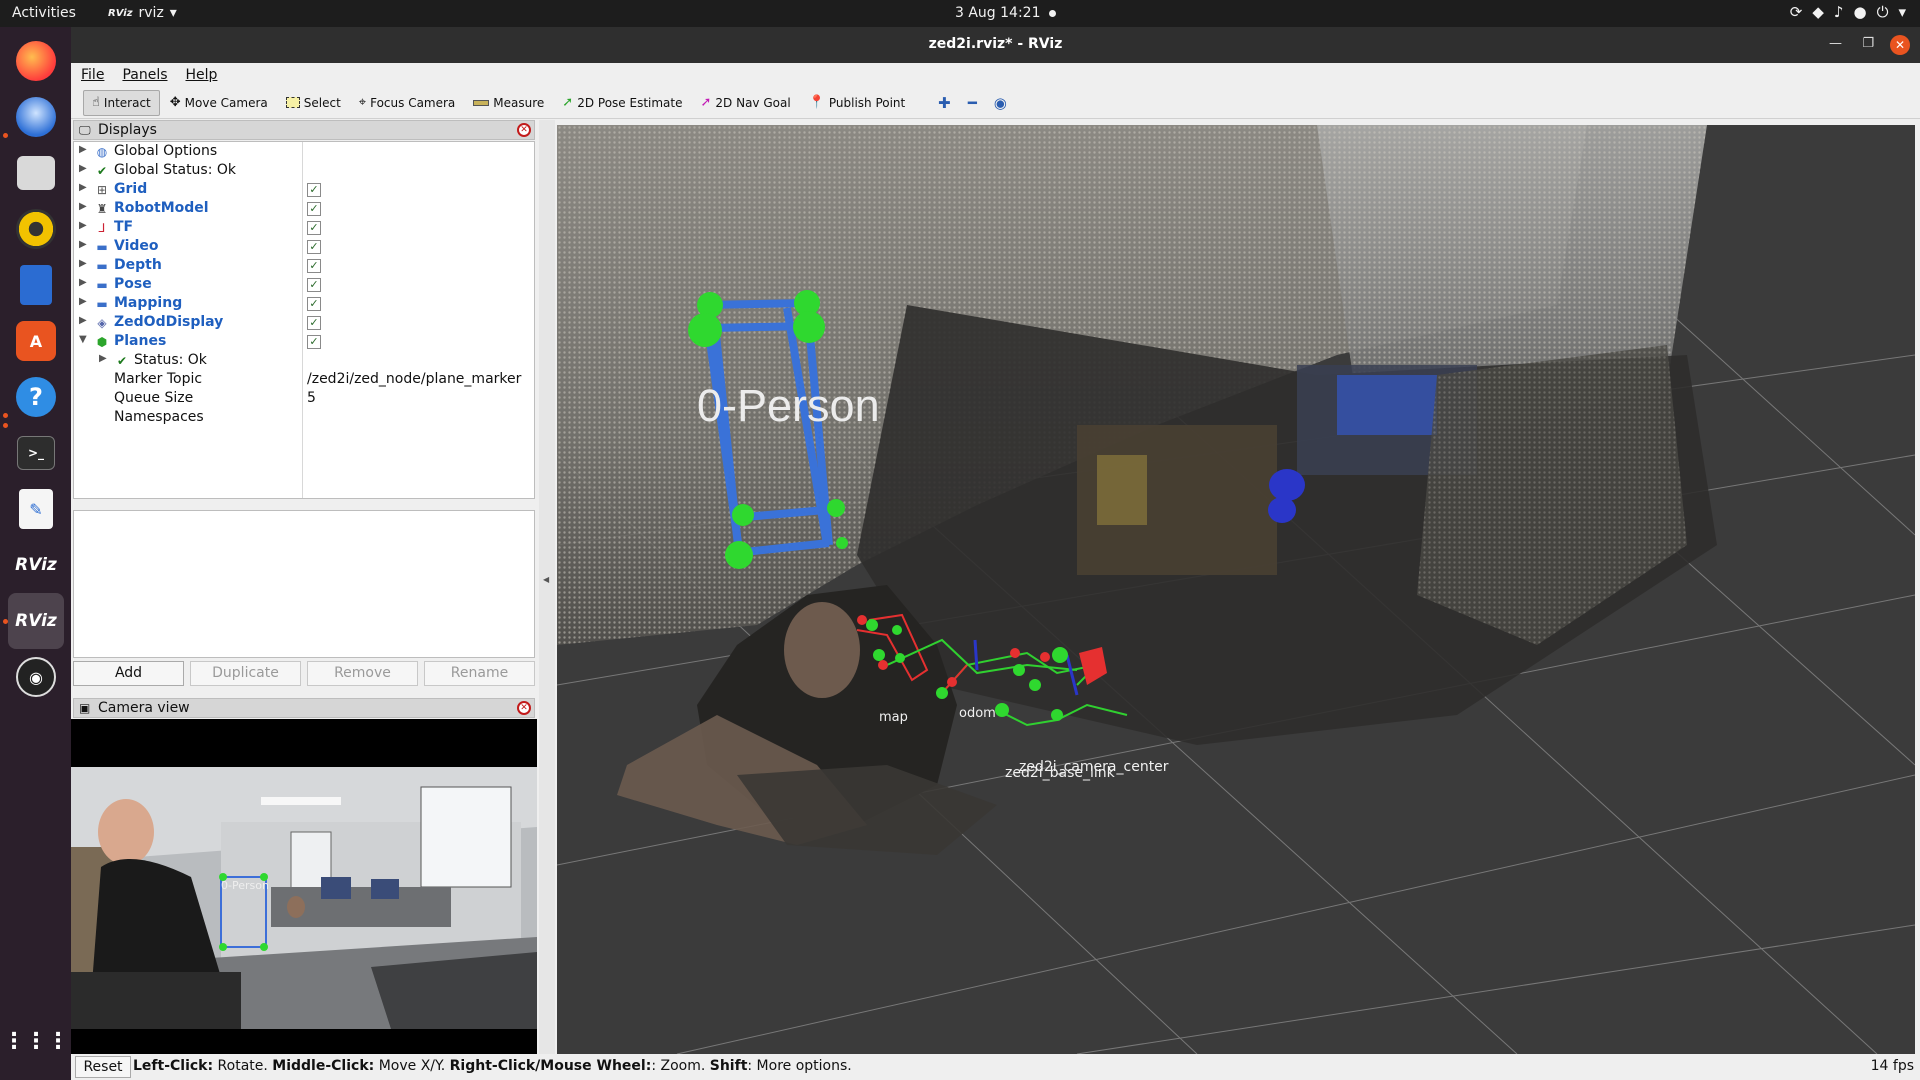  I want to click on reset-button: Reset, so click(103, 1067).